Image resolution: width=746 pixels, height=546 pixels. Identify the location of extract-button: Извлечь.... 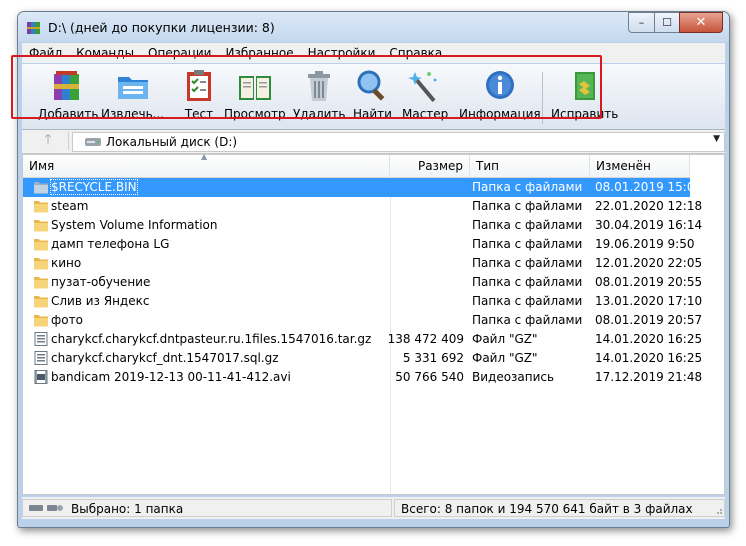
(132, 94).